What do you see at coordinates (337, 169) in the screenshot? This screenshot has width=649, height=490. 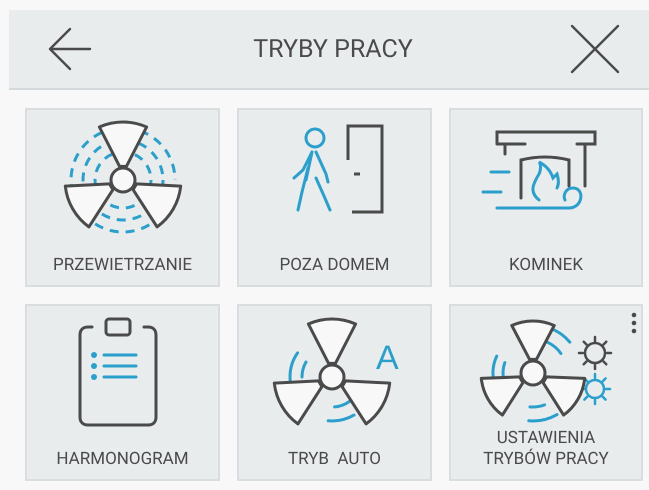 I see `walking-person-door-icon` at bounding box center [337, 169].